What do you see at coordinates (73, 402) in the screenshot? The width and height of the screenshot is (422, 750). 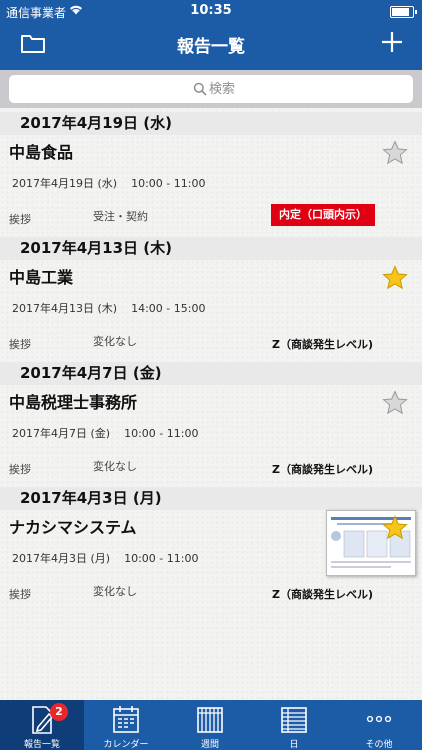 I see `company-name: 中島税理士事務所` at bounding box center [73, 402].